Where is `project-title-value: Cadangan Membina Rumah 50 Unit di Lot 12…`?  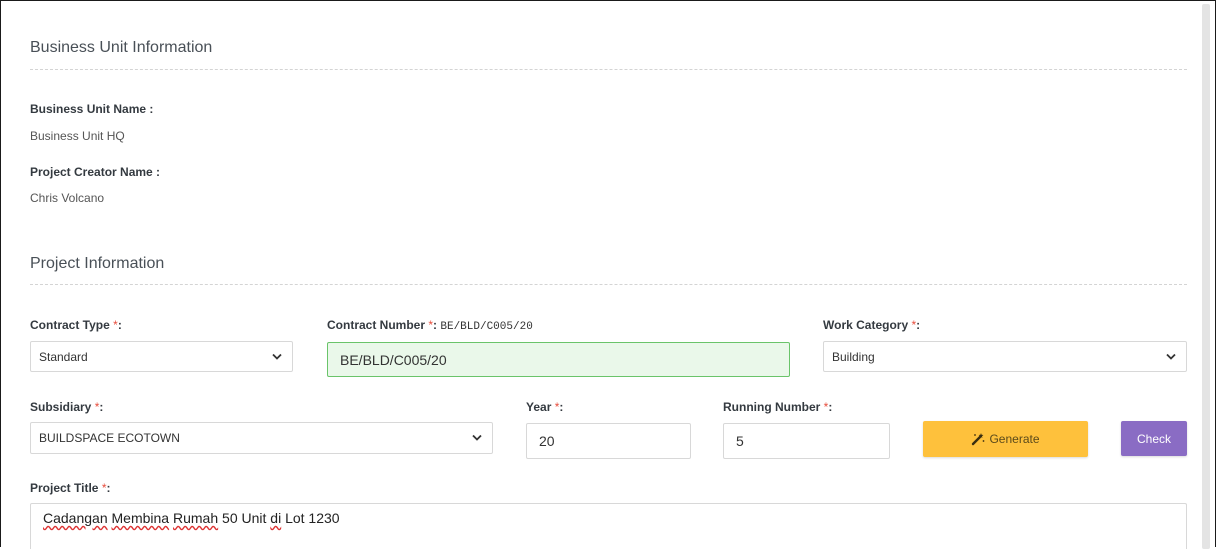
project-title-value: Cadangan Membina Rumah 50 Unit di Lot 12… is located at coordinates (191, 518).